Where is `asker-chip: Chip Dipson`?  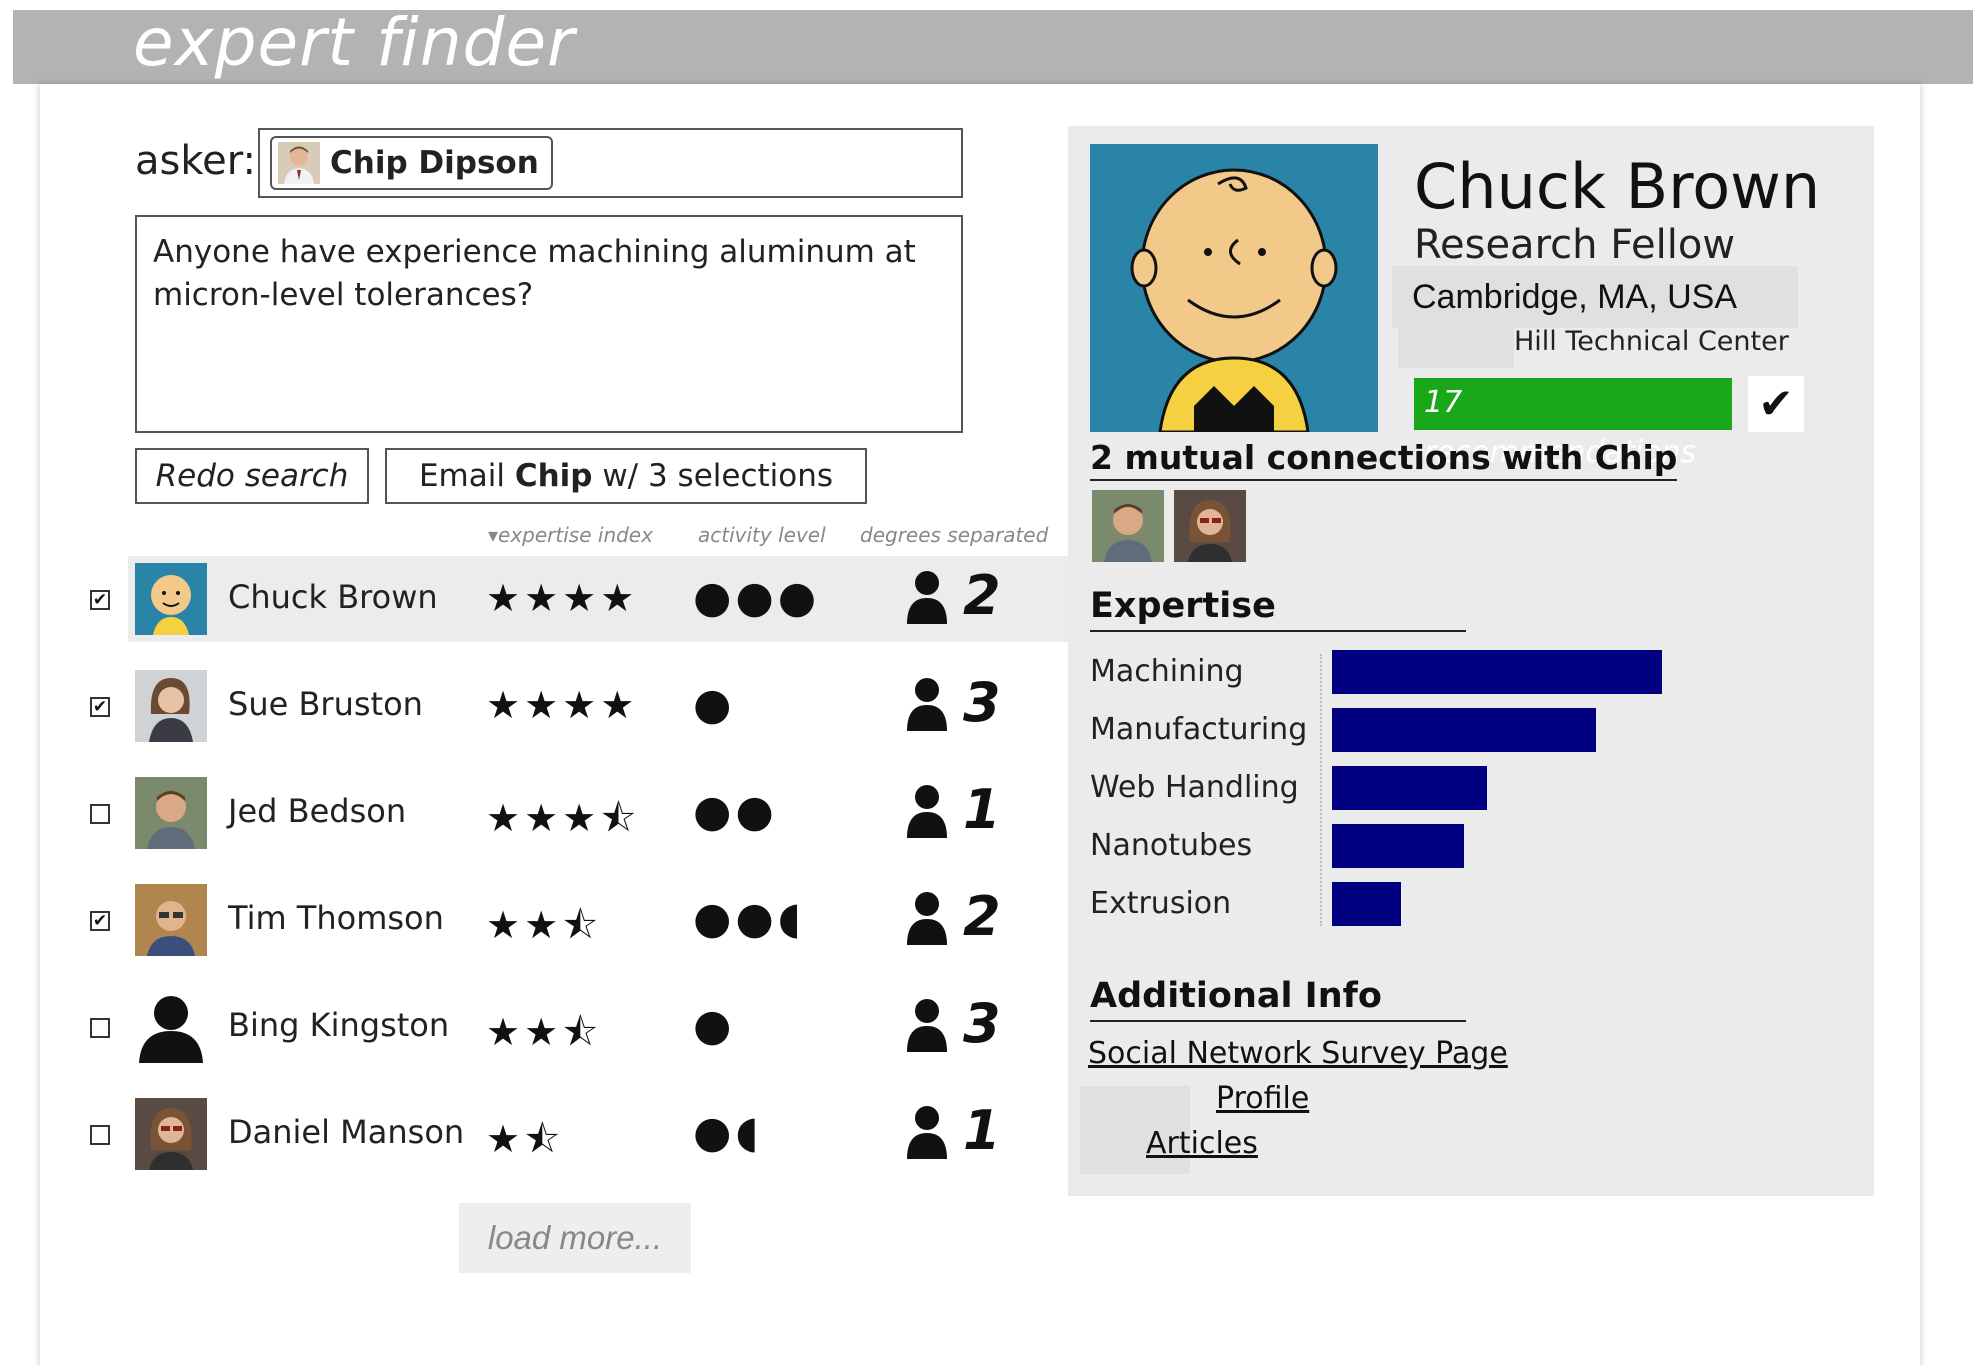
asker-chip: Chip Dipson is located at coordinates (411, 163).